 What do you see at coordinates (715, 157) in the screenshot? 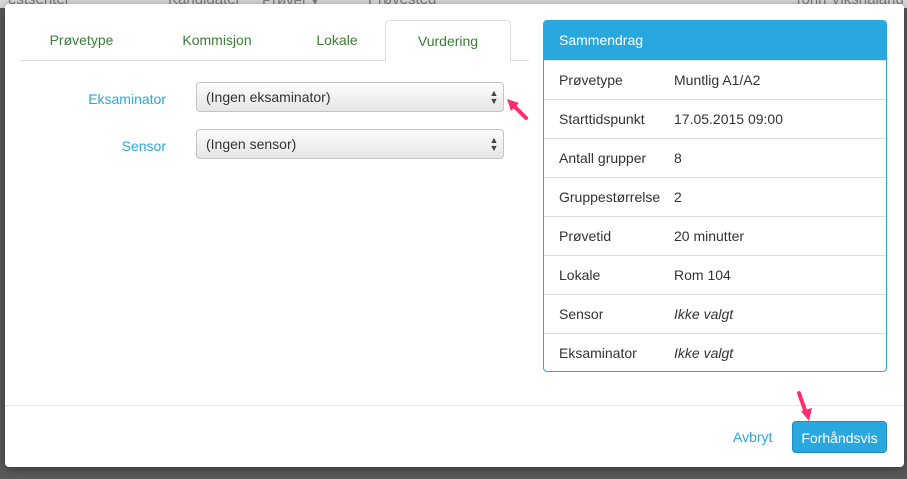
I see `summary-row: Antall grupper 8` at bounding box center [715, 157].